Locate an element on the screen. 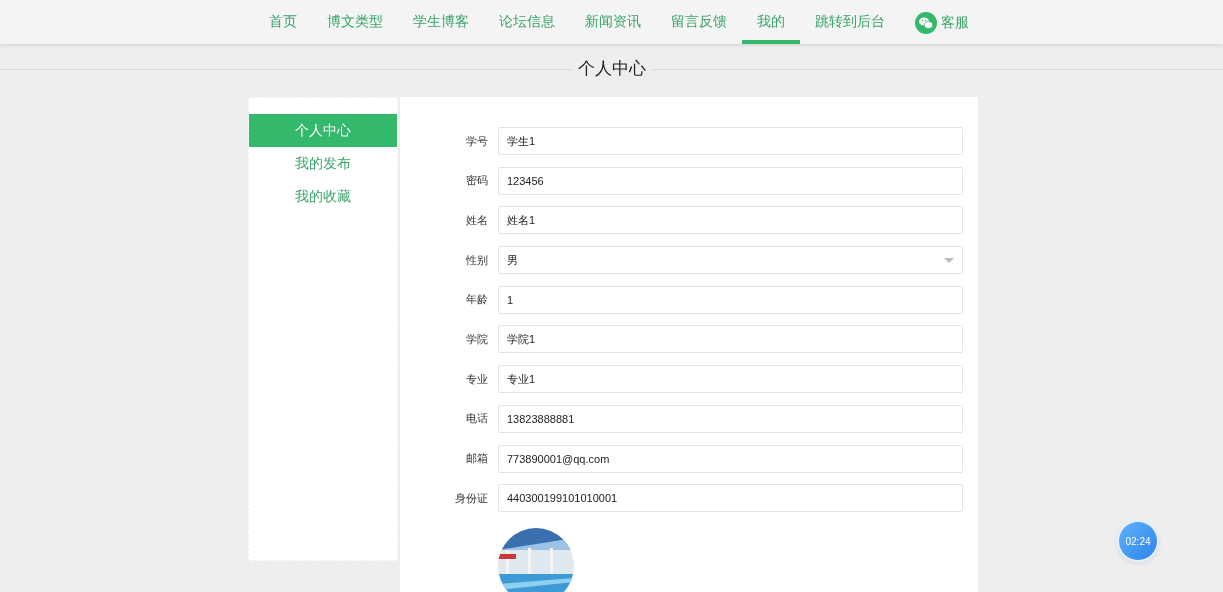  field-label: 姓名 is located at coordinates (476, 220).